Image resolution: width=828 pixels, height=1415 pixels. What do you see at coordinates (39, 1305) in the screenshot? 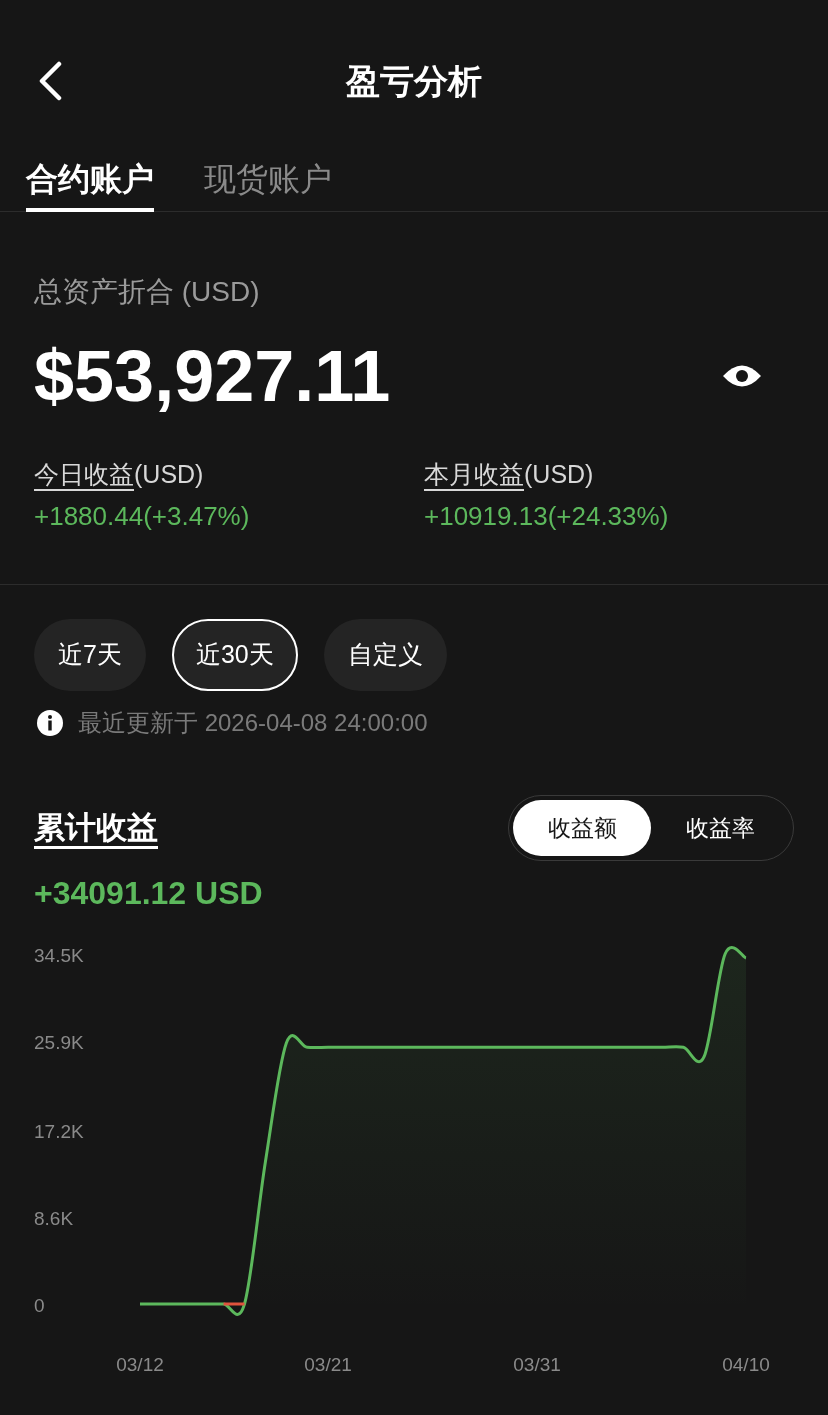
I see `y-tick-label: 0` at bounding box center [39, 1305].